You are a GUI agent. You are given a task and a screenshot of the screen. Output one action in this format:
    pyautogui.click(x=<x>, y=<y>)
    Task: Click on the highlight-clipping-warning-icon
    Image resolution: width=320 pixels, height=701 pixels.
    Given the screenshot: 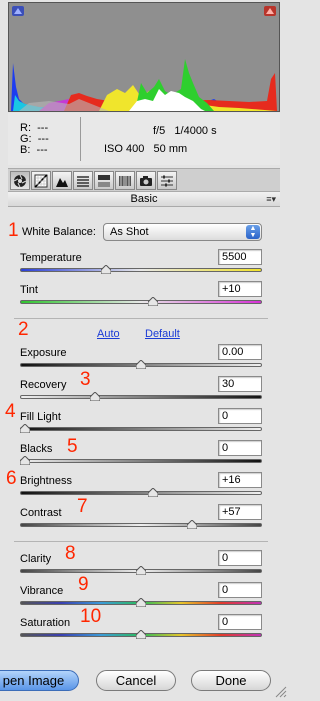 What is the action you would take?
    pyautogui.click(x=270, y=11)
    